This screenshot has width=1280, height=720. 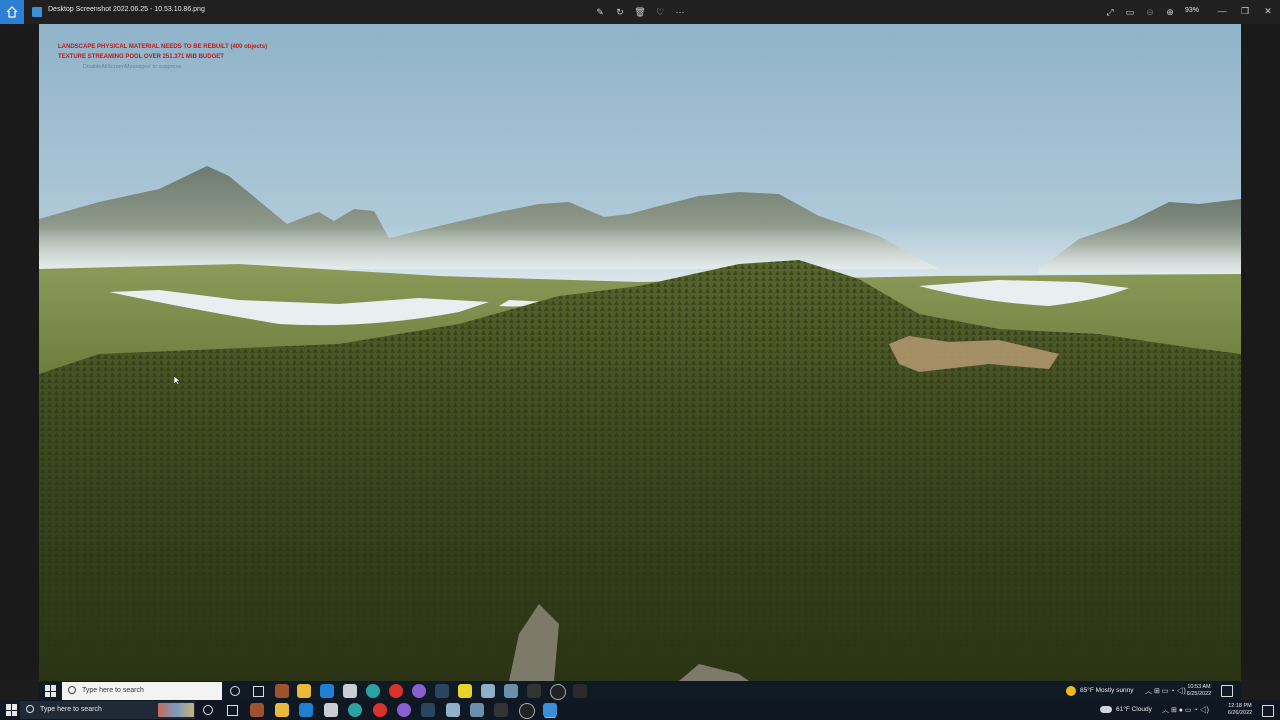 I want to click on clock-date: 6/26/2022, so click(x=1240, y=713).